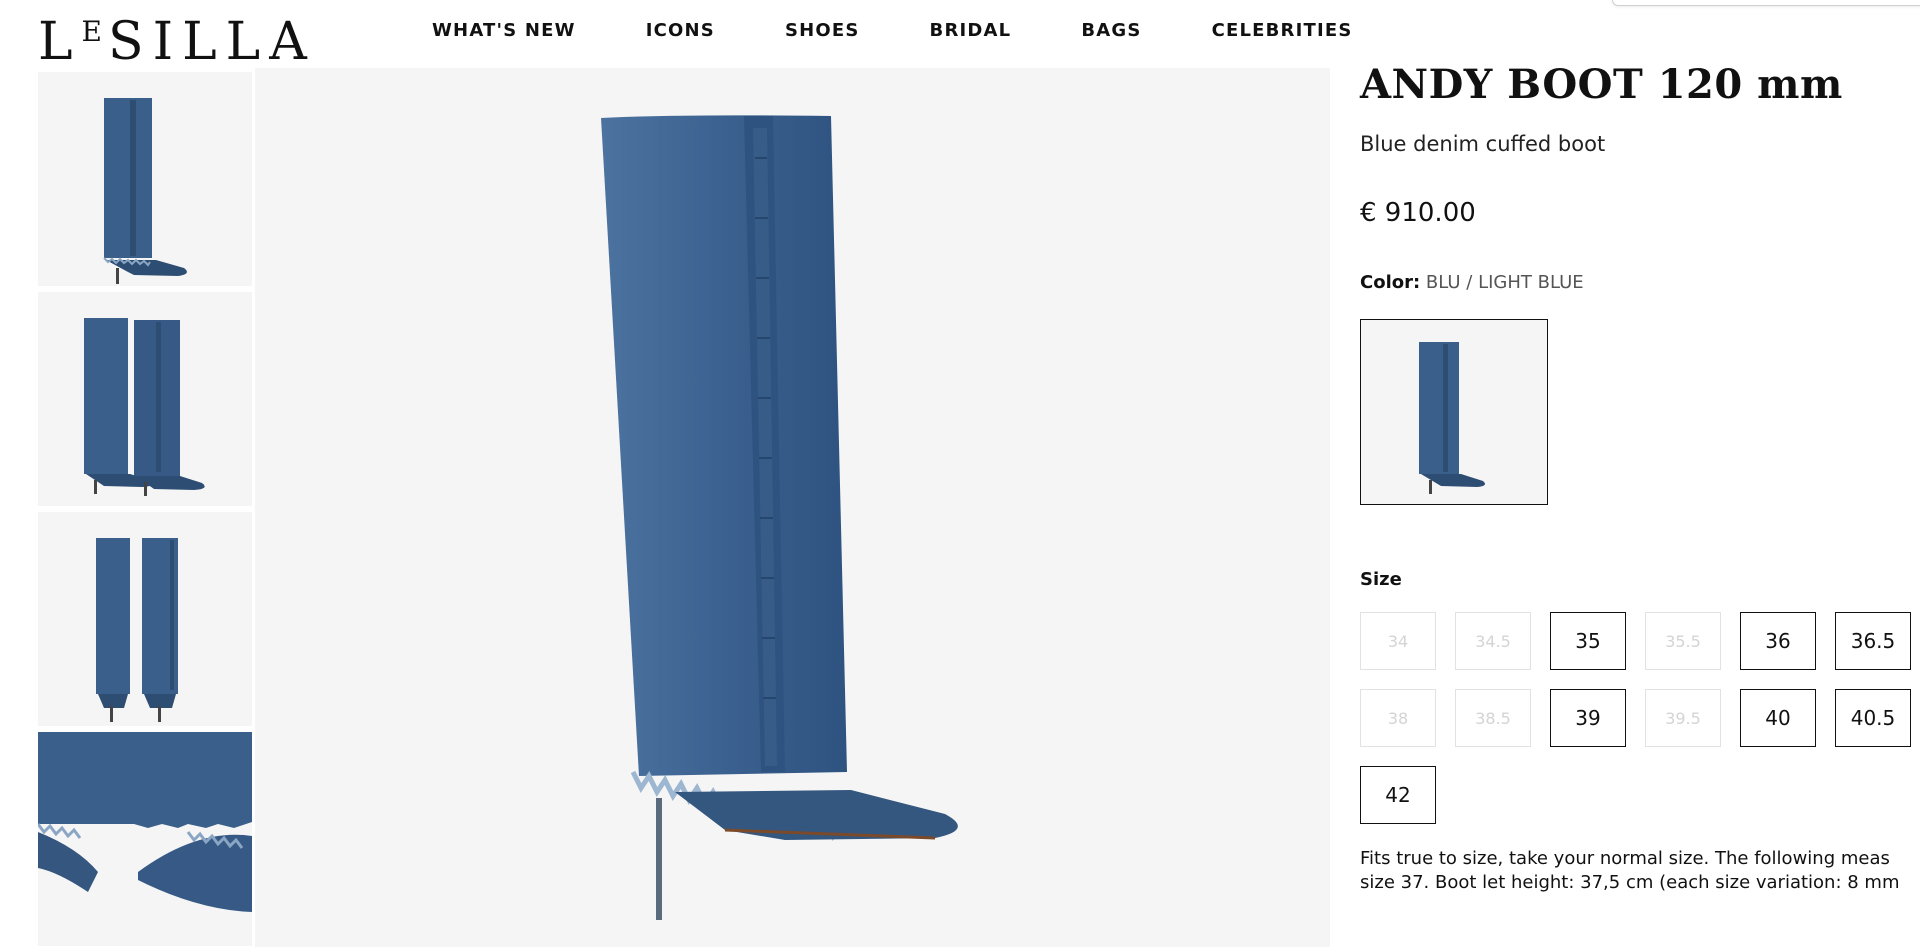 The height and width of the screenshot is (952, 1920). I want to click on thumbnail-side-view, so click(145, 179).